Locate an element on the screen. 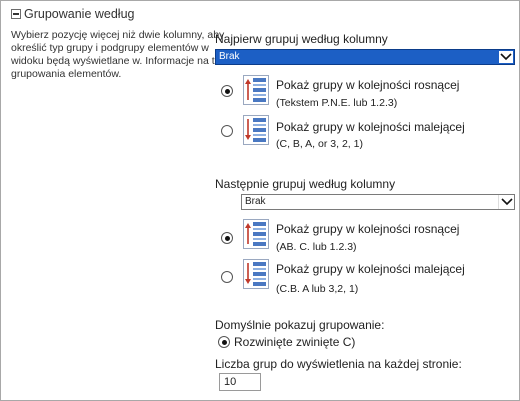 This screenshot has height=401, width=520. first-group-select: Brak is located at coordinates (365, 57).